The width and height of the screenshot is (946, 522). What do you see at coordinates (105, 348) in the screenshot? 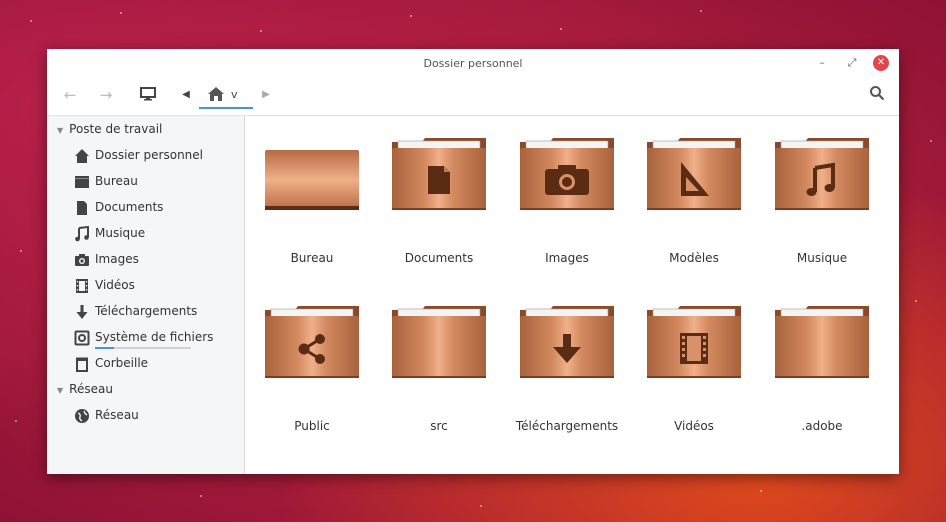
I see `disk-usage-fill` at bounding box center [105, 348].